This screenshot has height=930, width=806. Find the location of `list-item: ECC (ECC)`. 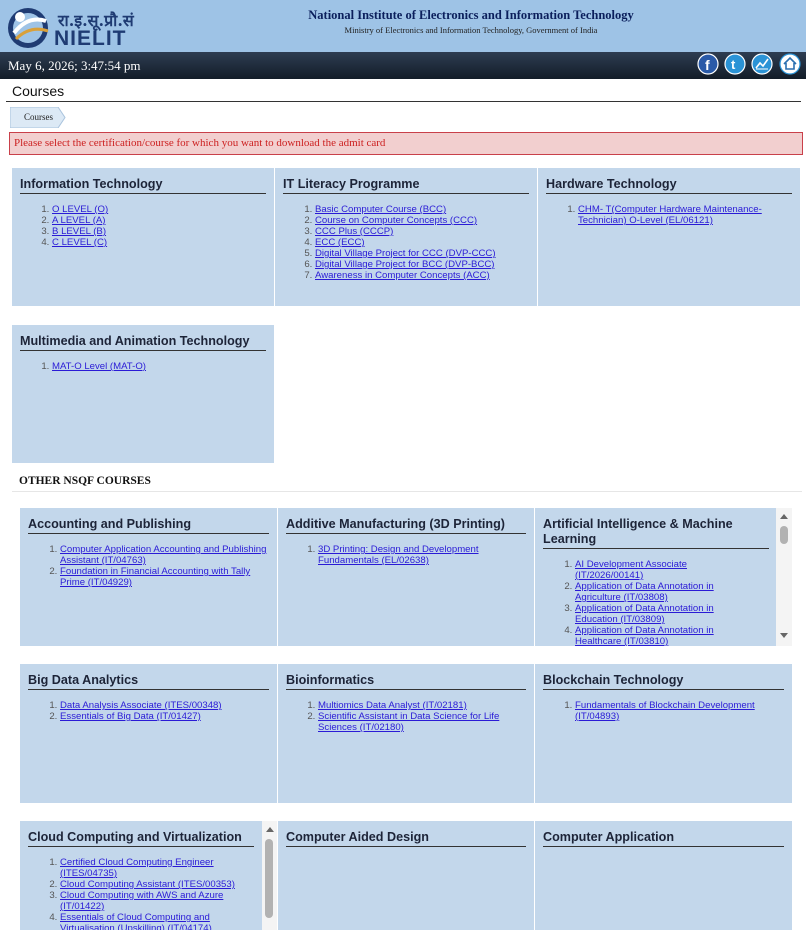

list-item: ECC (ECC) is located at coordinates (422, 242).